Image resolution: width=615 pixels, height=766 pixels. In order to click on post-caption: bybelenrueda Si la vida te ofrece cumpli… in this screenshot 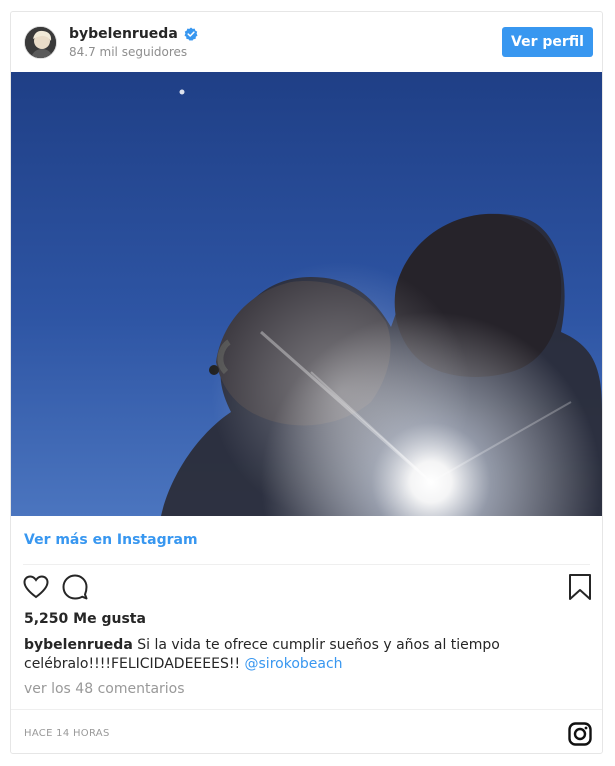, I will do `click(304, 655)`.